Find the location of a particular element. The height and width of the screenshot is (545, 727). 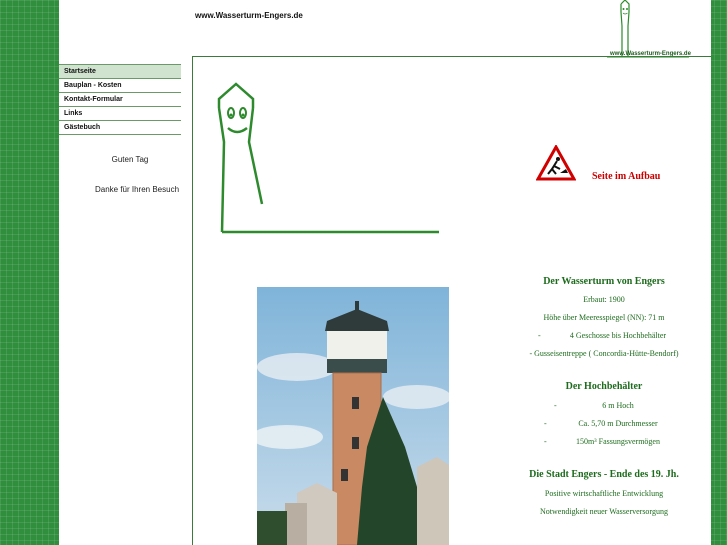

altitude: Höhe über Meeresspiegel (NN): 71 m is located at coordinates (604, 317).